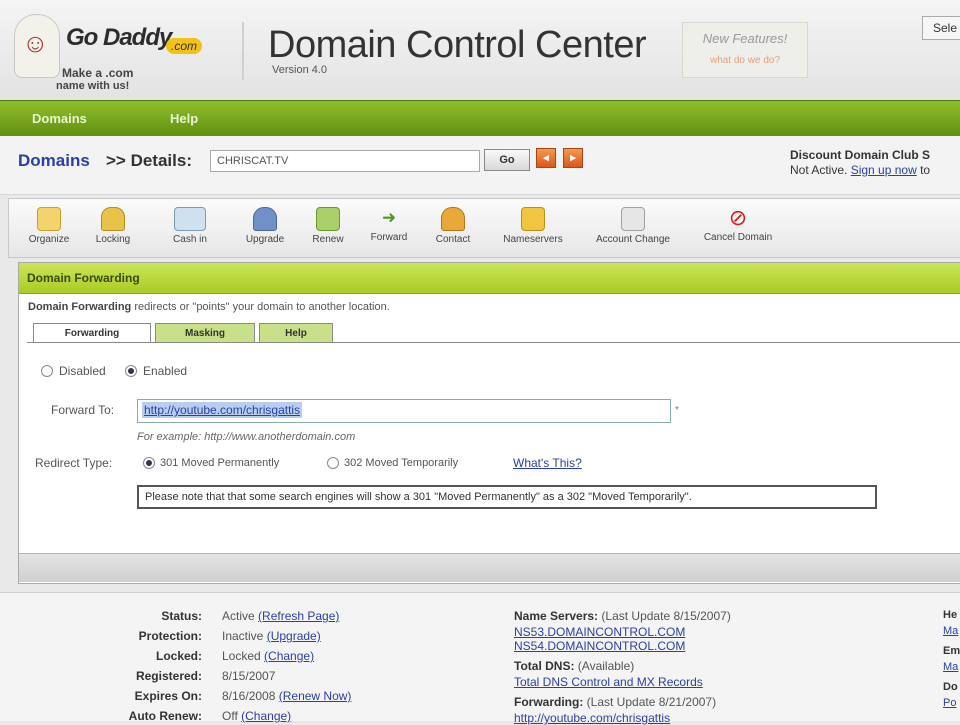 This screenshot has height=725, width=960. I want to click on tab-help: Help, so click(296, 333).